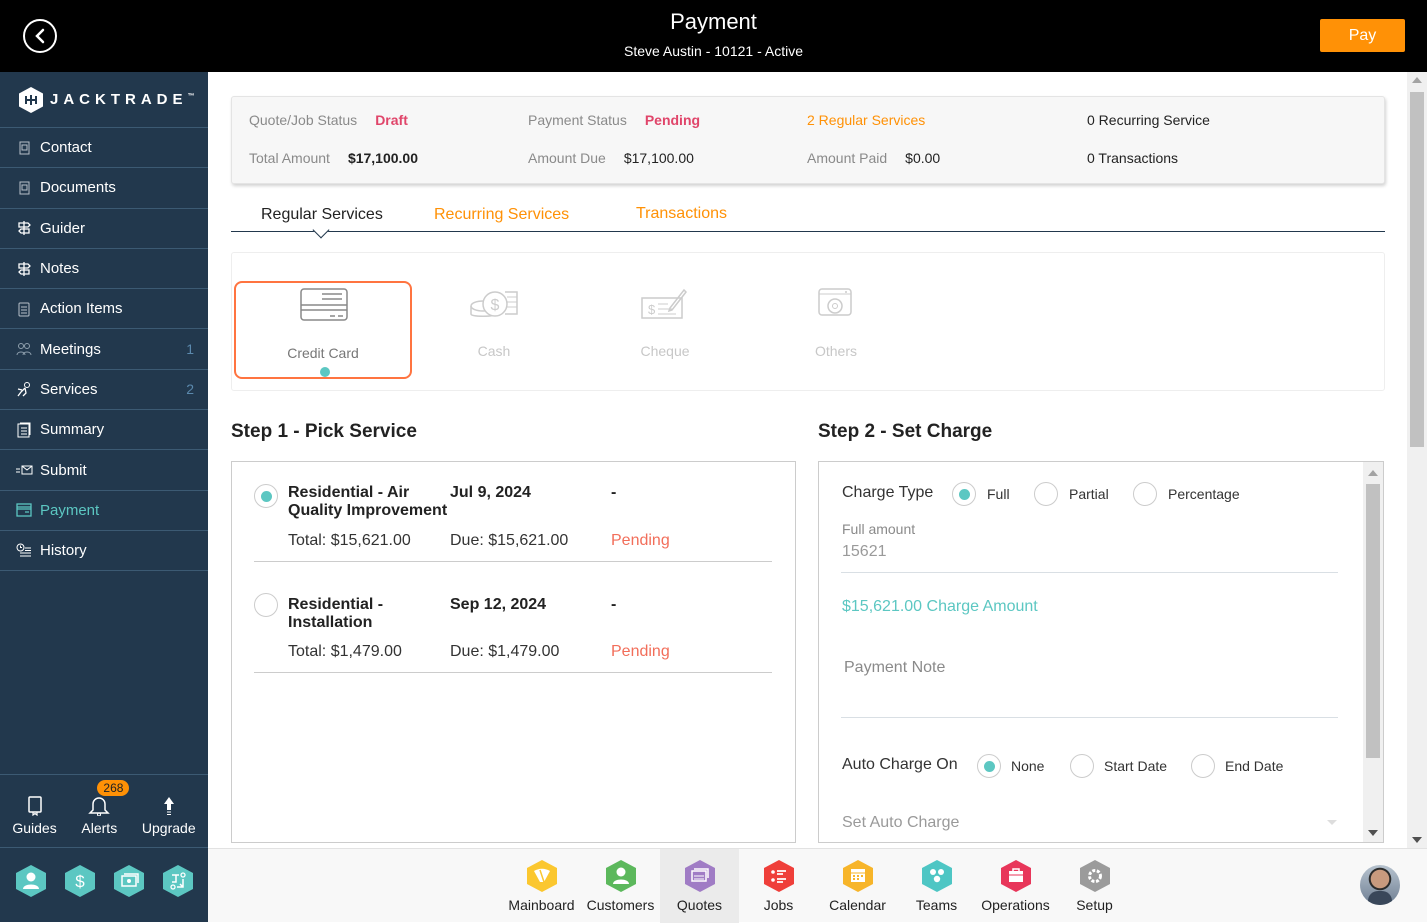 The width and height of the screenshot is (1427, 923). I want to click on pay-button: Pay, so click(1362, 35).